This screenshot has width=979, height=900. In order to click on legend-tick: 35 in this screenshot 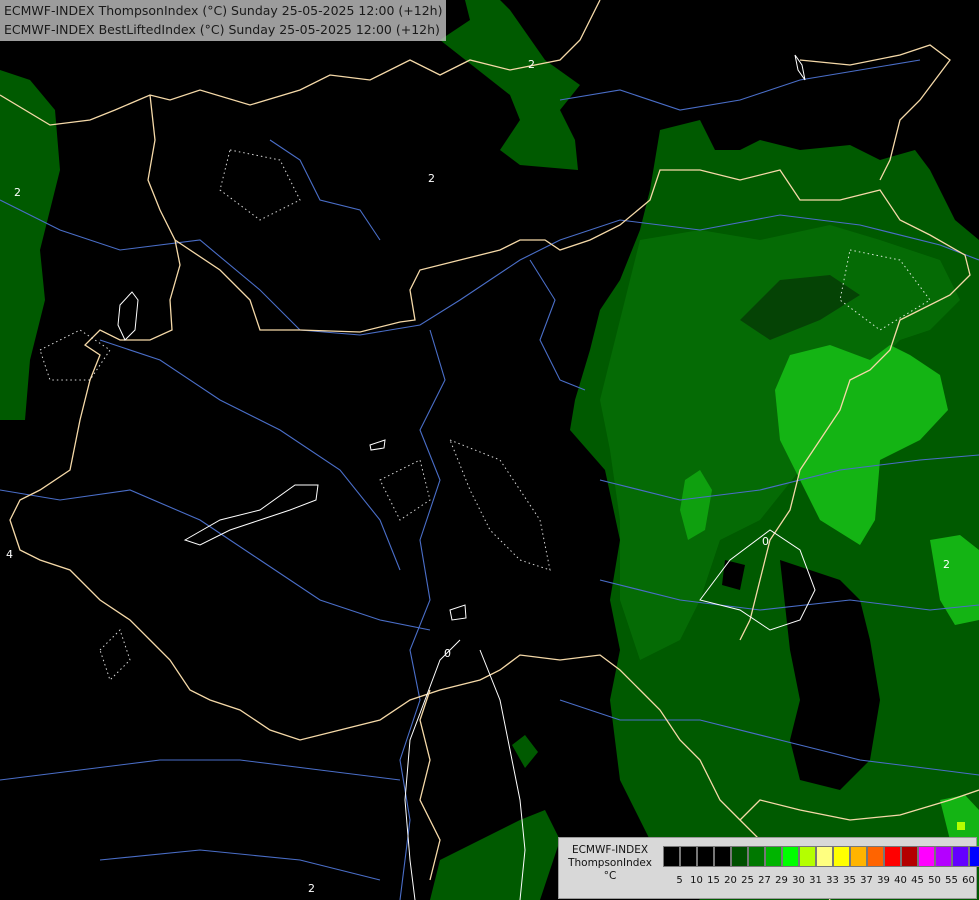, I will do `click(849, 880)`.